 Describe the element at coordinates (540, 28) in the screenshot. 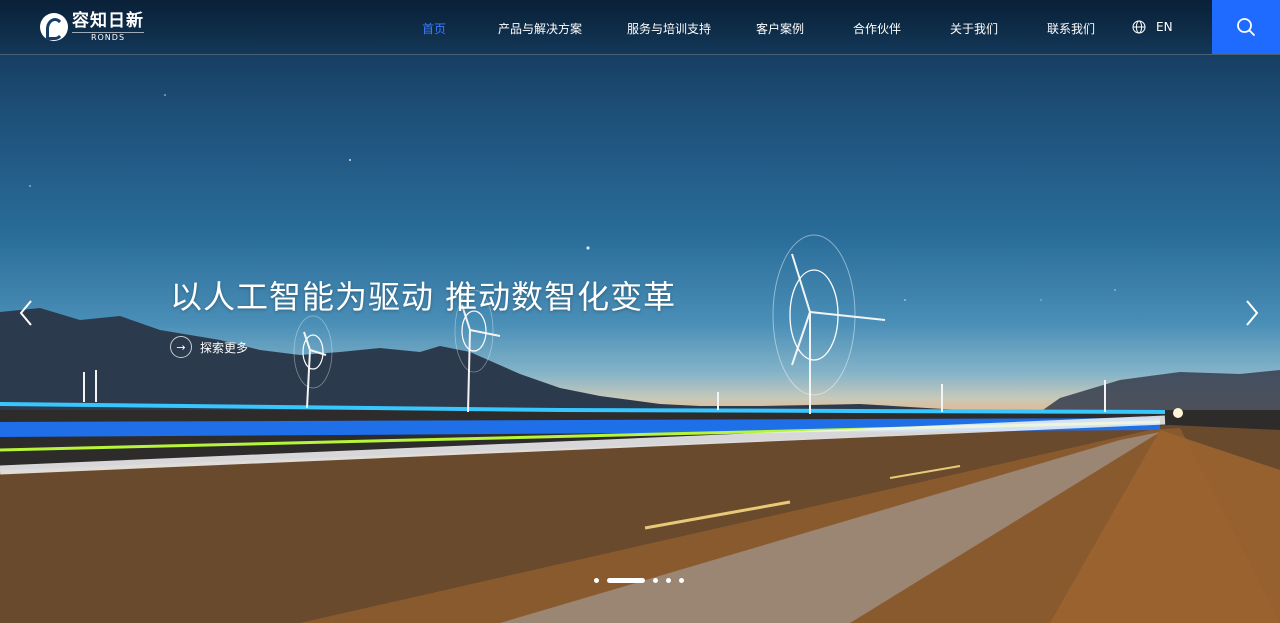

I see `nav-products-solutions: 产品与解决方案` at that location.